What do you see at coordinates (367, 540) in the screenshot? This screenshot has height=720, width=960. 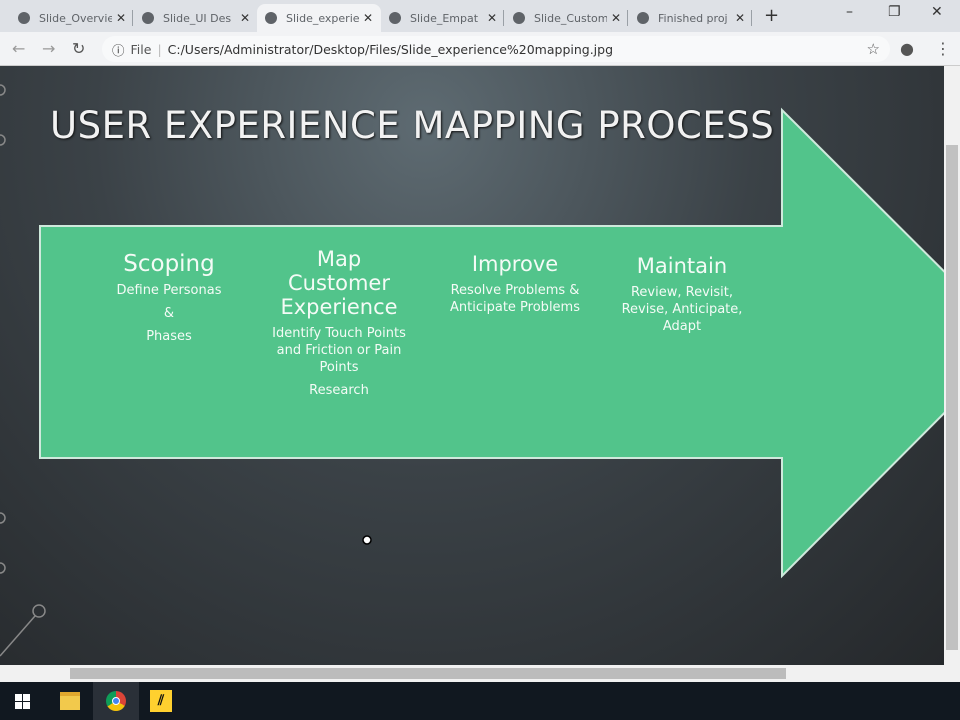 I see `zoom-cursor-icon` at bounding box center [367, 540].